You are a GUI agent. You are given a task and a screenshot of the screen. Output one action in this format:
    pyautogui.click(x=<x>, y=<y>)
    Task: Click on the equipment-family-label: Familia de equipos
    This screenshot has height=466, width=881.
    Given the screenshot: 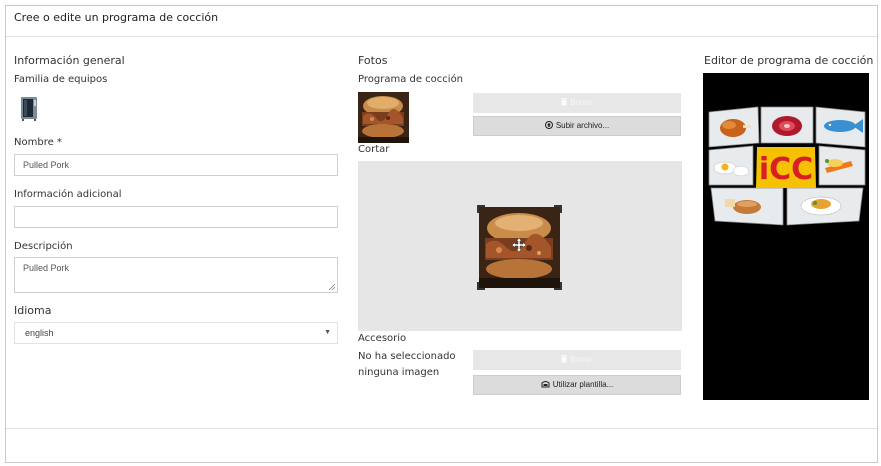 What is the action you would take?
    pyautogui.click(x=61, y=79)
    